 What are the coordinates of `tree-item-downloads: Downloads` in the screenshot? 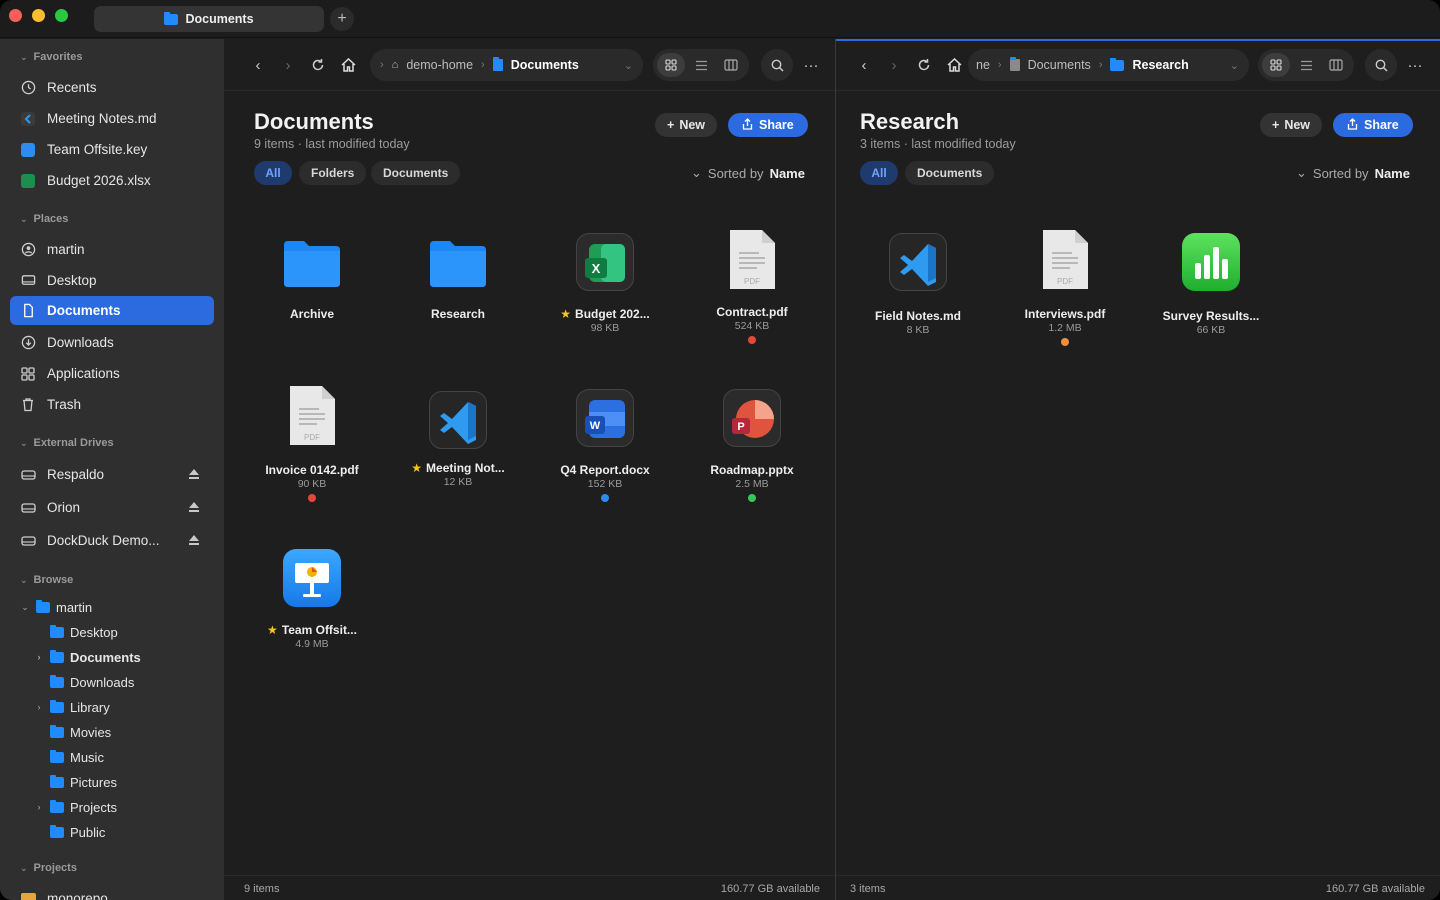 It's located at (84, 682).